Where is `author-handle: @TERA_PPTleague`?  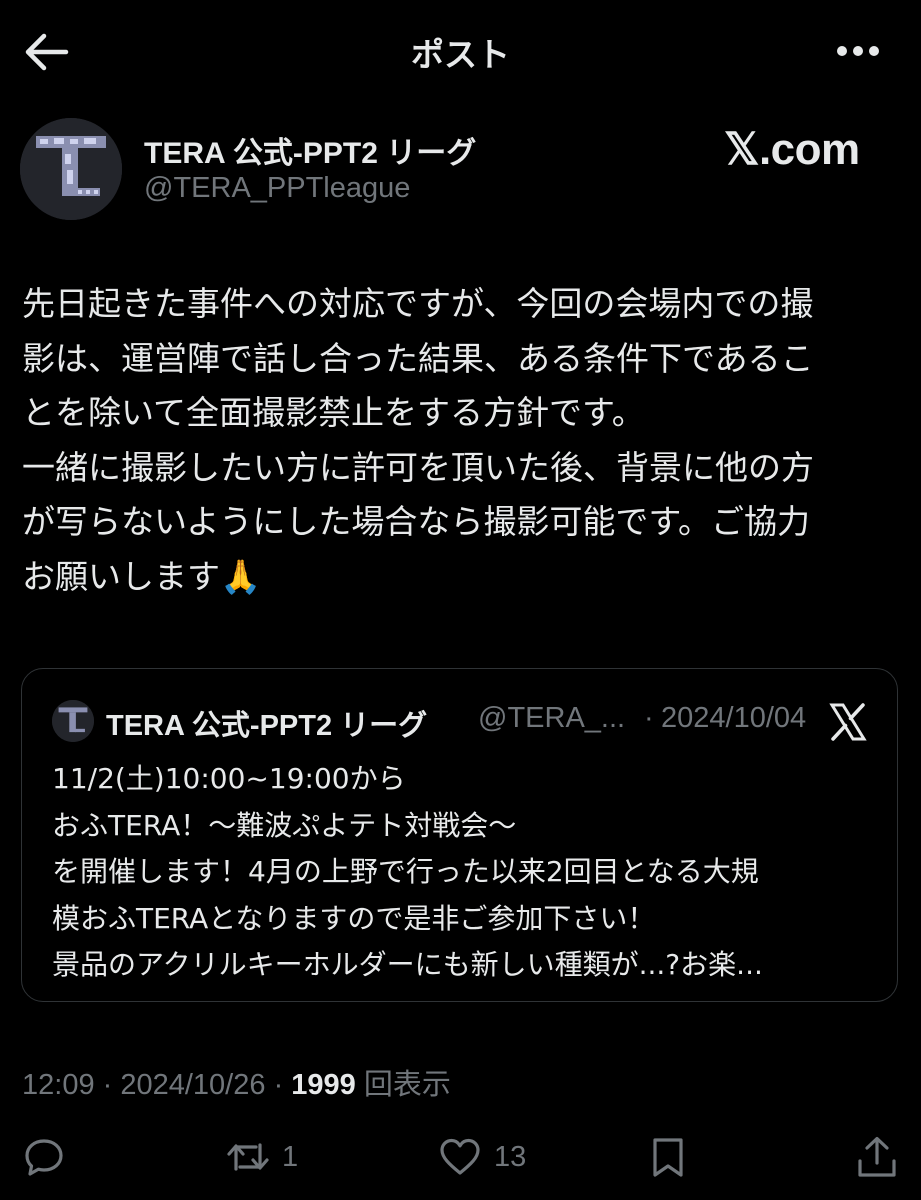
author-handle: @TERA_PPTleague is located at coordinates (277, 188).